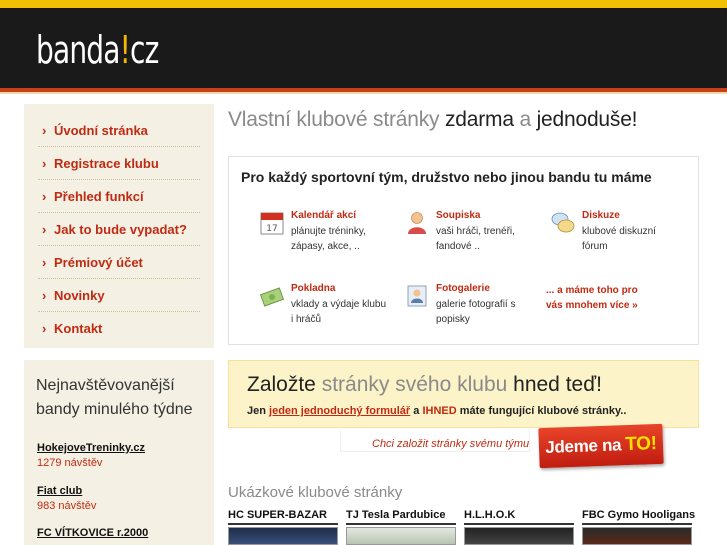  Describe the element at coordinates (258, 411) in the screenshot. I see `cta-sub-part: Jen` at that location.